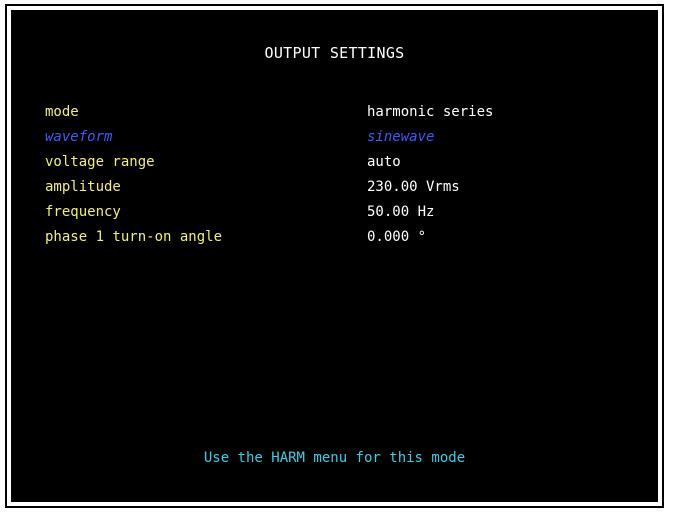  What do you see at coordinates (134, 237) in the screenshot?
I see `setting-label: phase 1 turn-on angle` at bounding box center [134, 237].